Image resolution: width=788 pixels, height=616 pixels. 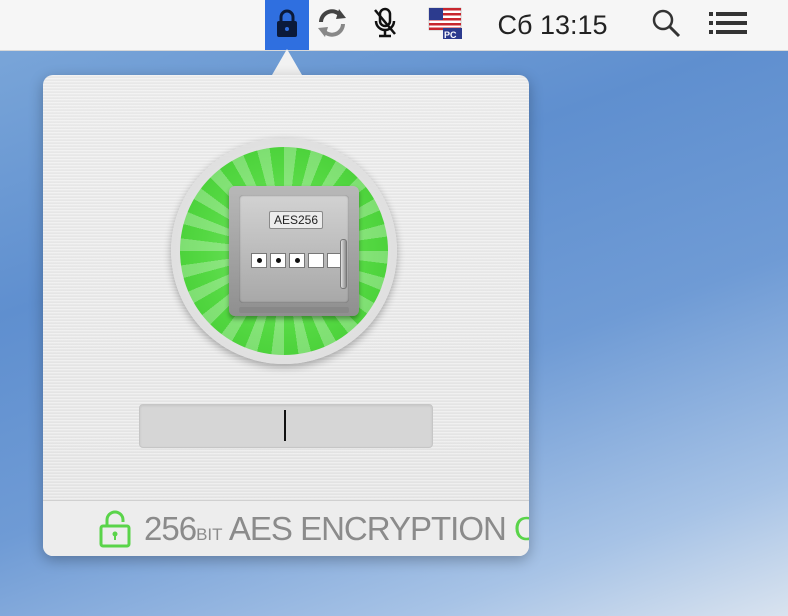 I want to click on menubar-sync-button, so click(x=332, y=25).